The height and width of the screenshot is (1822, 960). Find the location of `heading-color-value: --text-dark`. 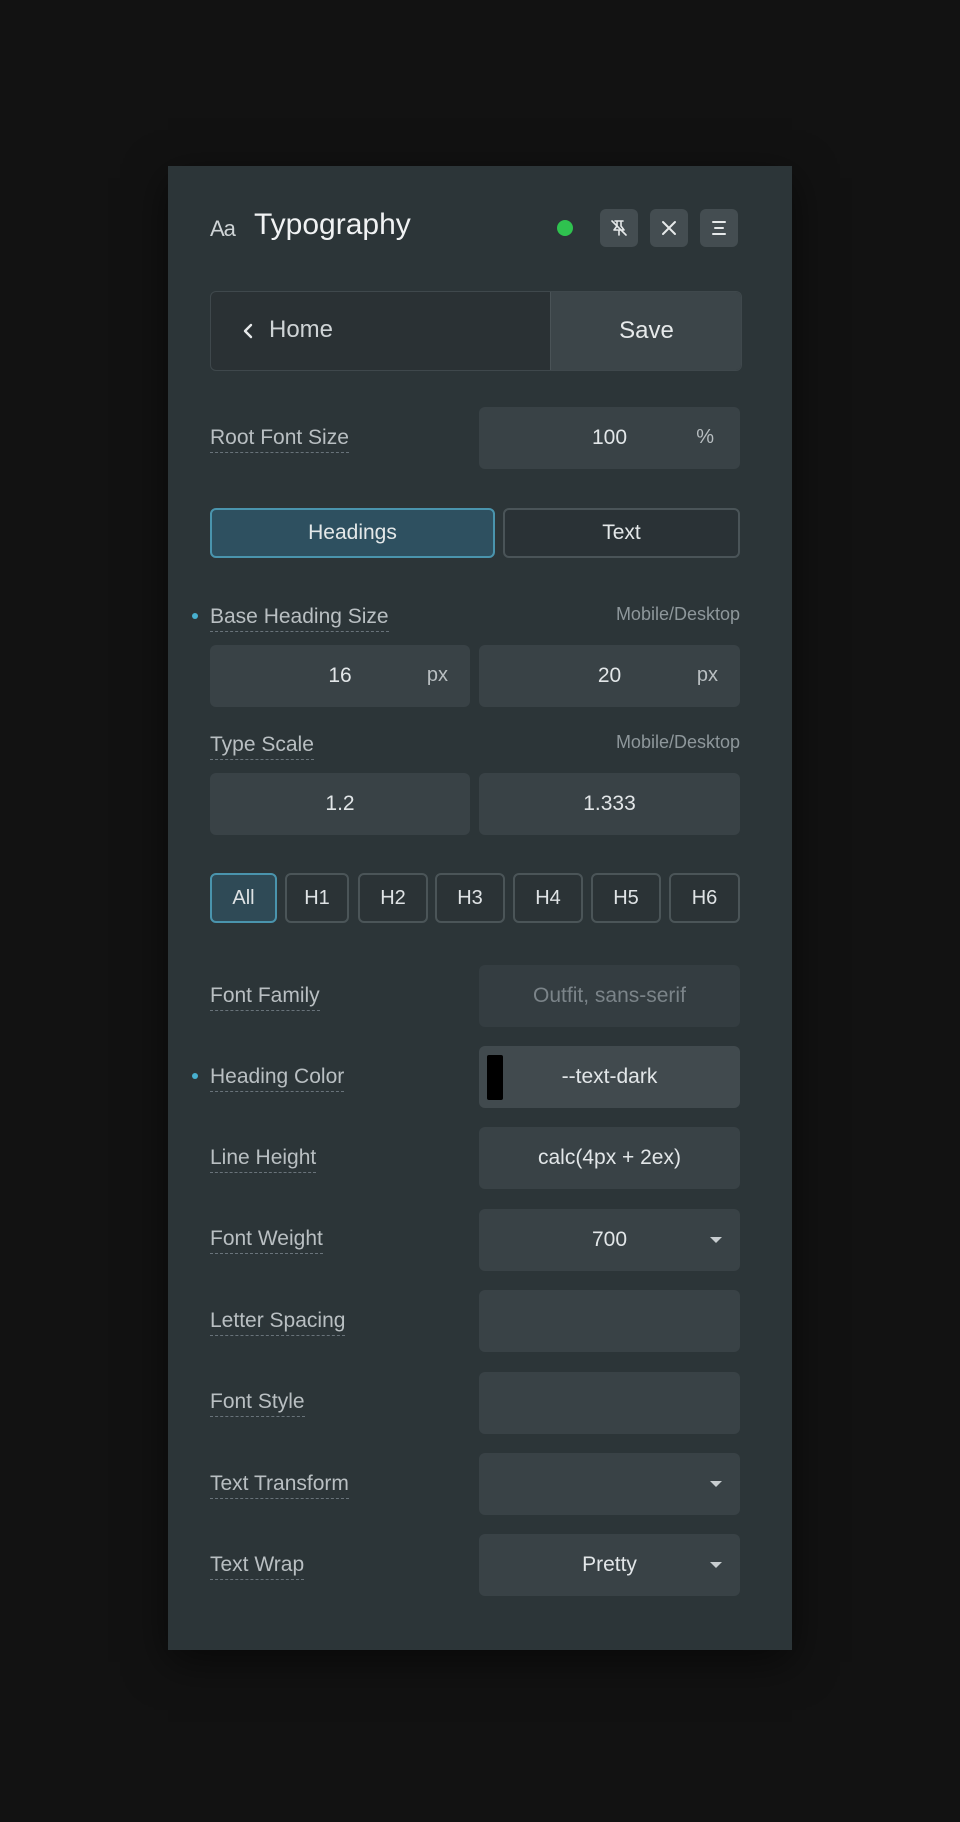

heading-color-value: --text-dark is located at coordinates (609, 1076).